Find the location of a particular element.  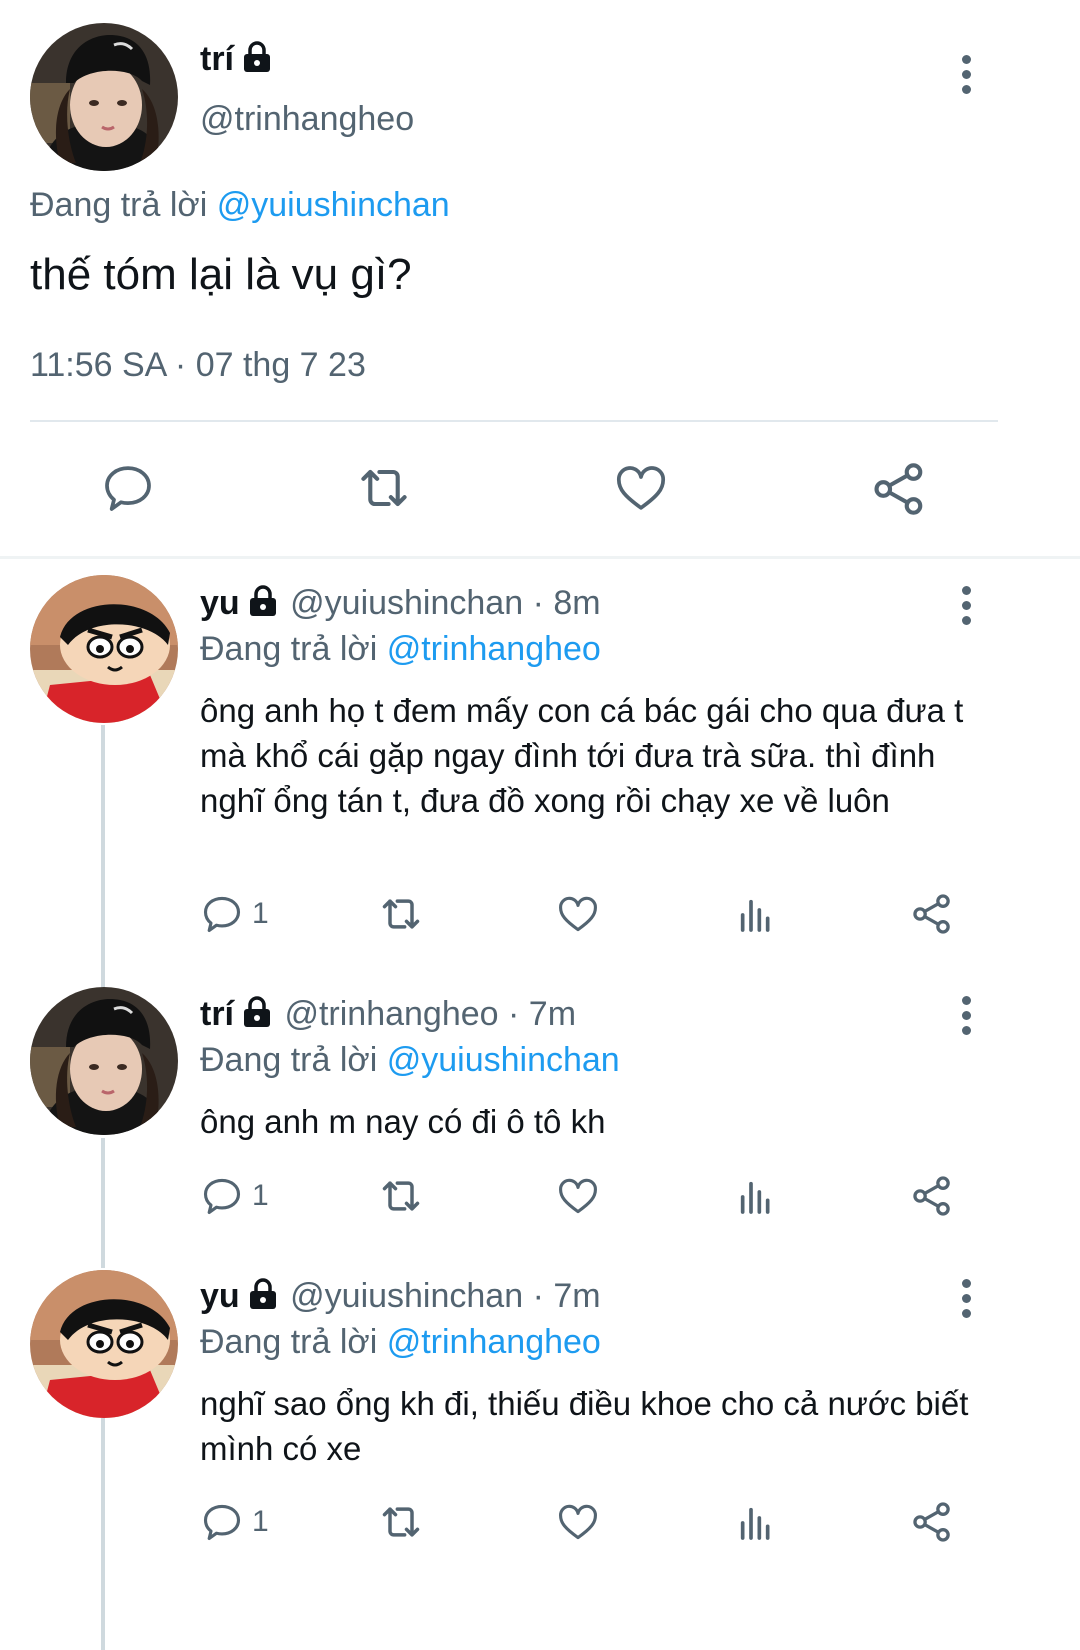

main-author-handle: @trinhangheo is located at coordinates (307, 119).